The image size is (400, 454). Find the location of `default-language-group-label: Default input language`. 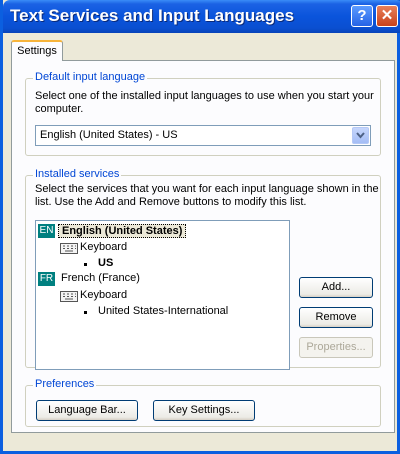

default-language-group-label: Default input language is located at coordinates (90, 77).